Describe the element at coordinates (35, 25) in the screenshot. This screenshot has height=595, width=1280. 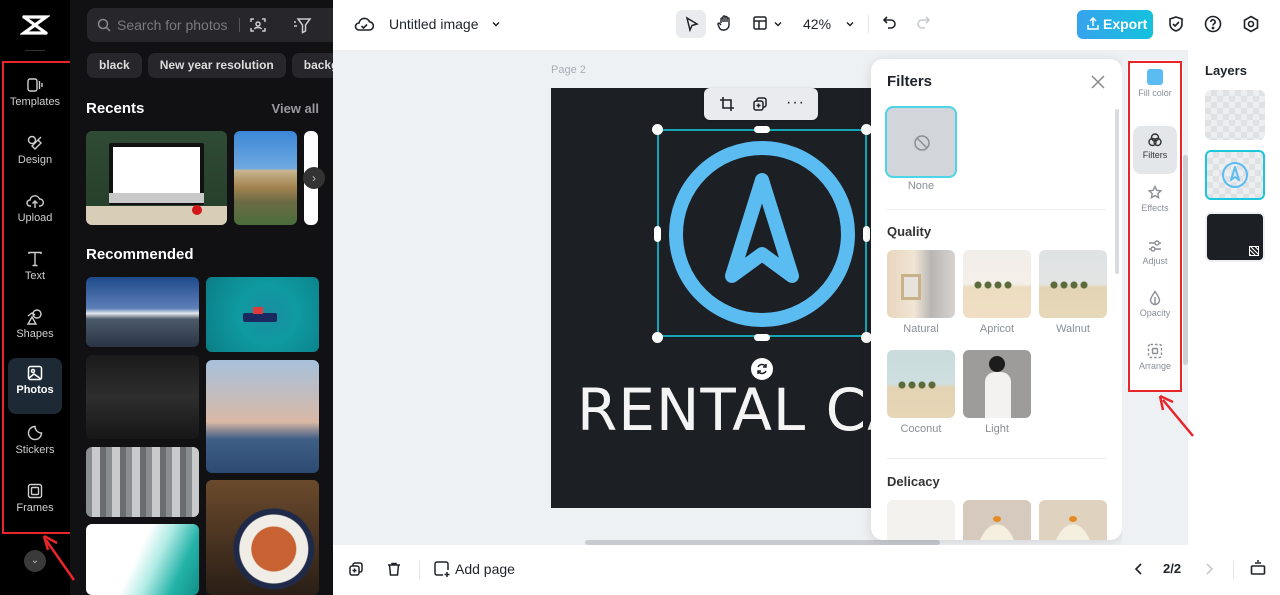
I see `capcut-logo-icon` at that location.